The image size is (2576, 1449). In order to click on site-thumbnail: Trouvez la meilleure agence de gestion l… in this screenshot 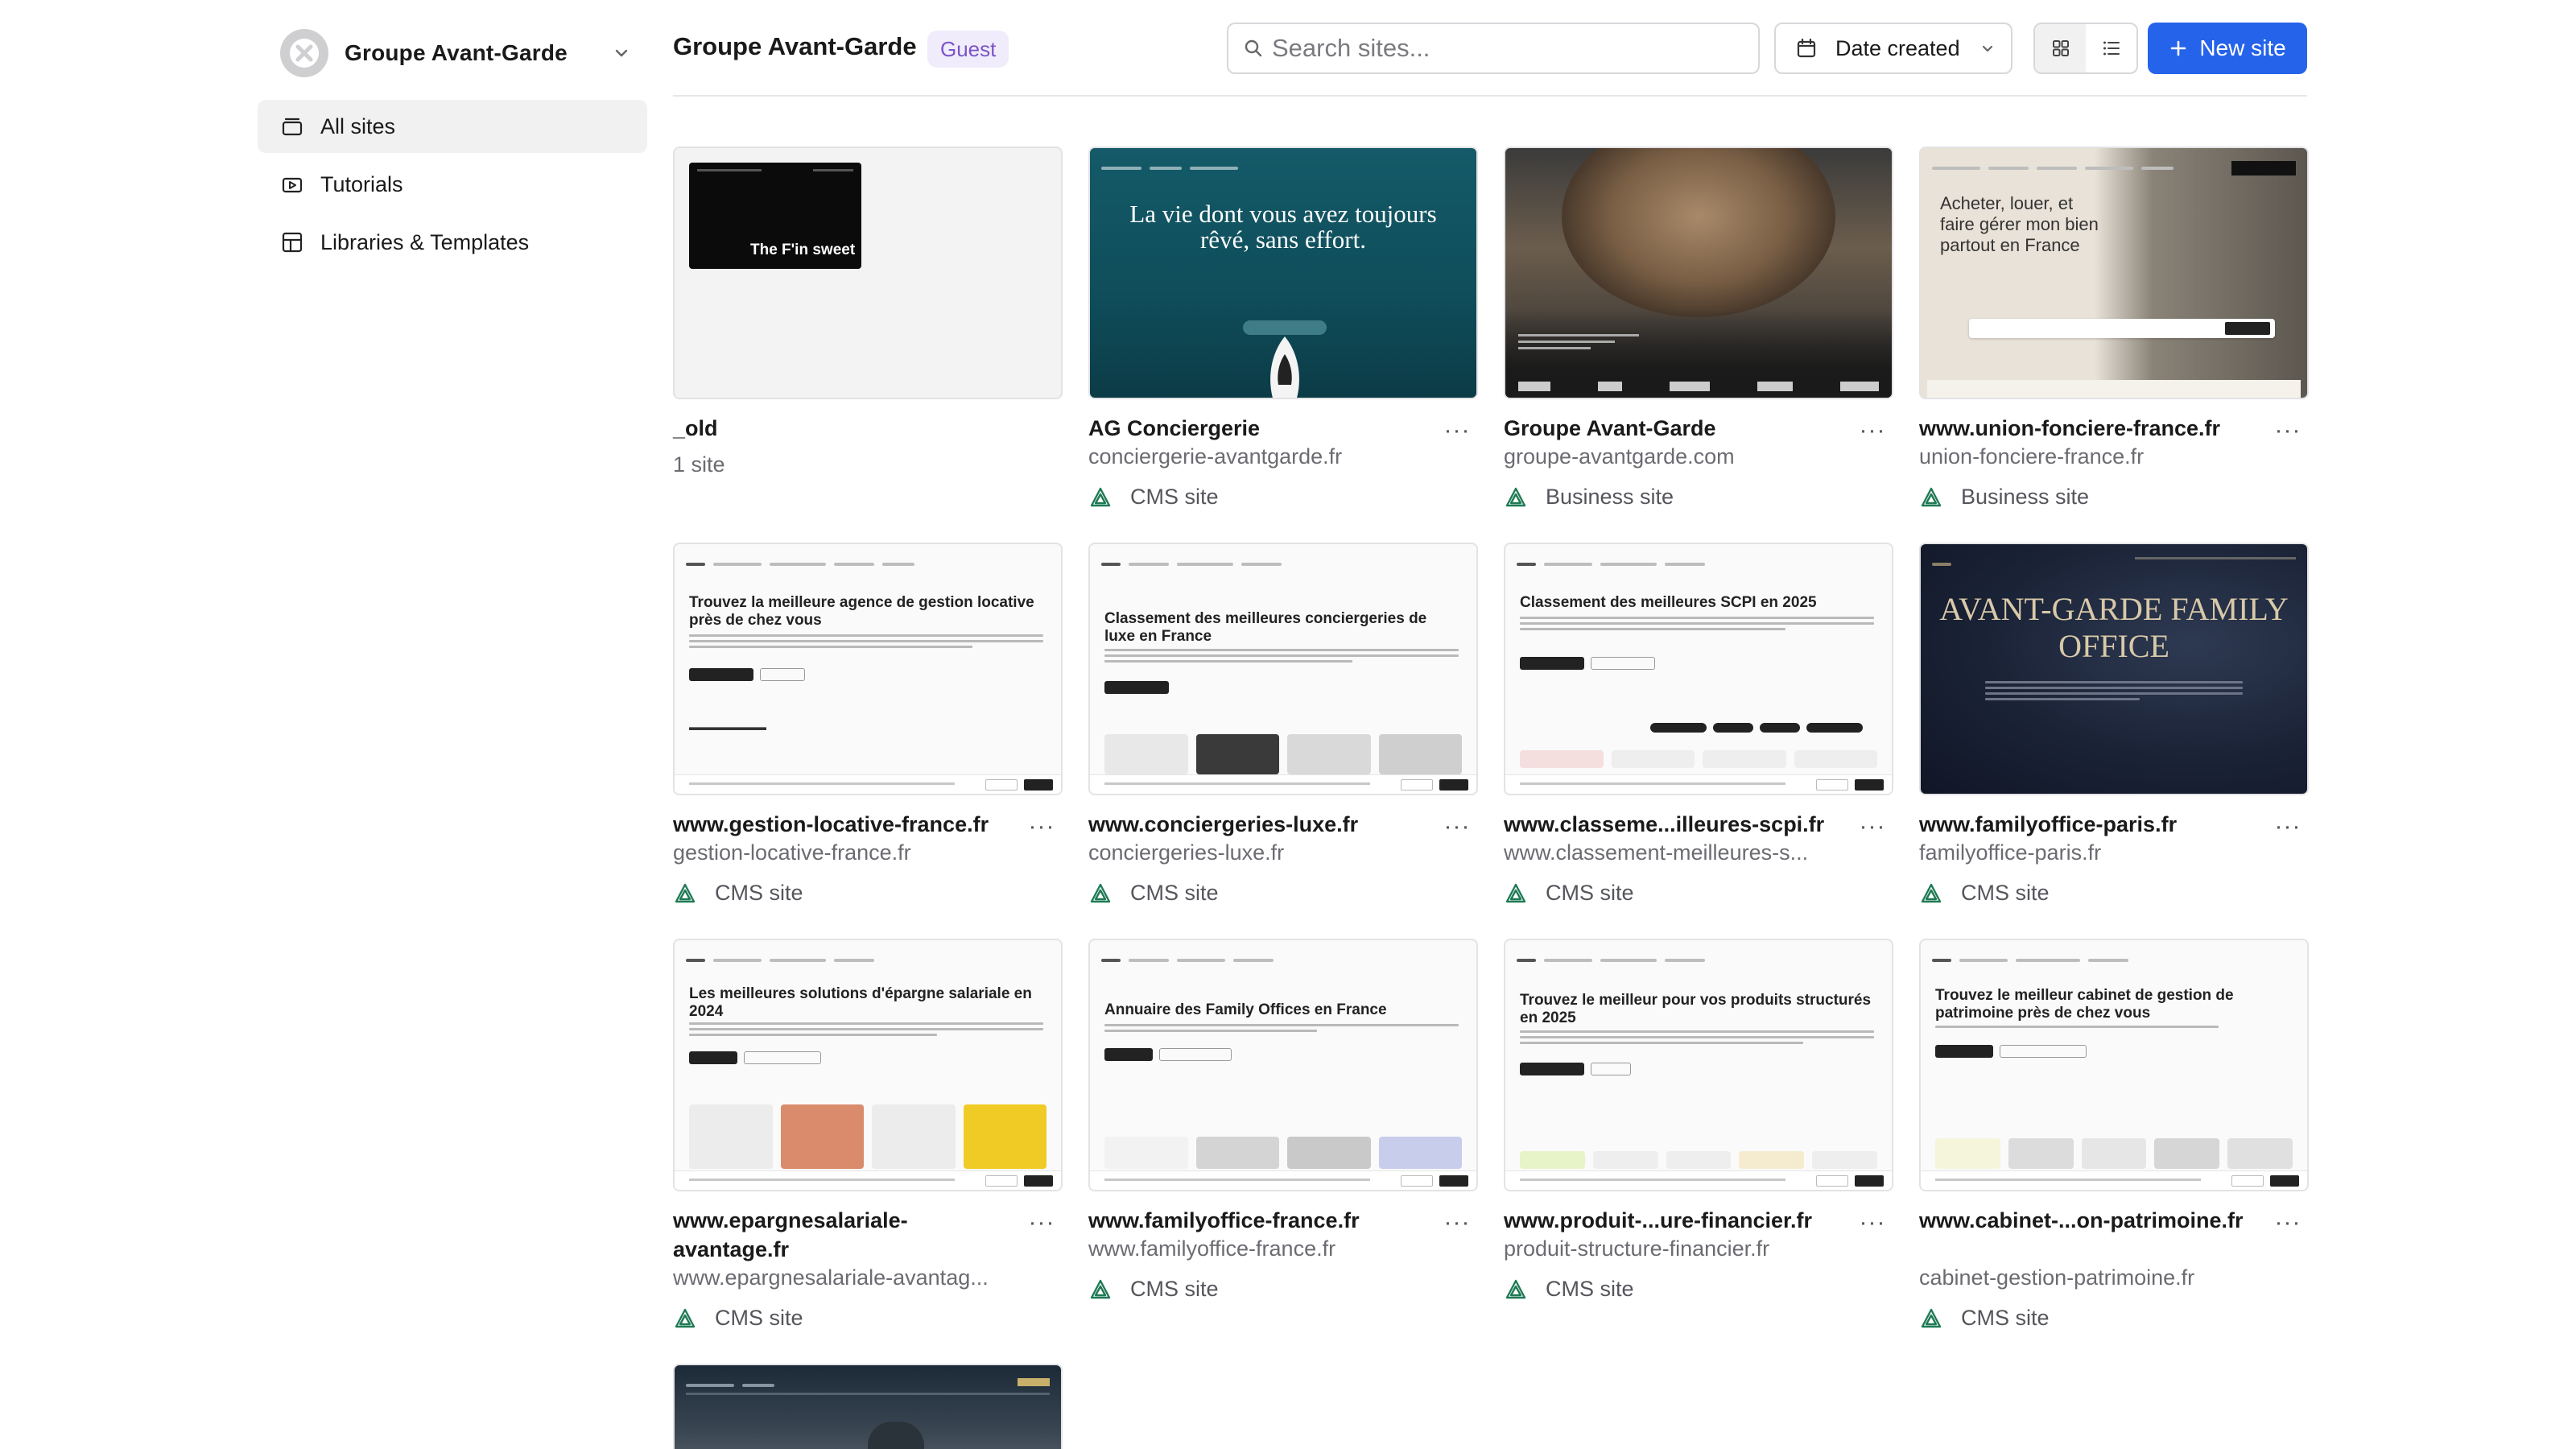, I will do `click(868, 669)`.